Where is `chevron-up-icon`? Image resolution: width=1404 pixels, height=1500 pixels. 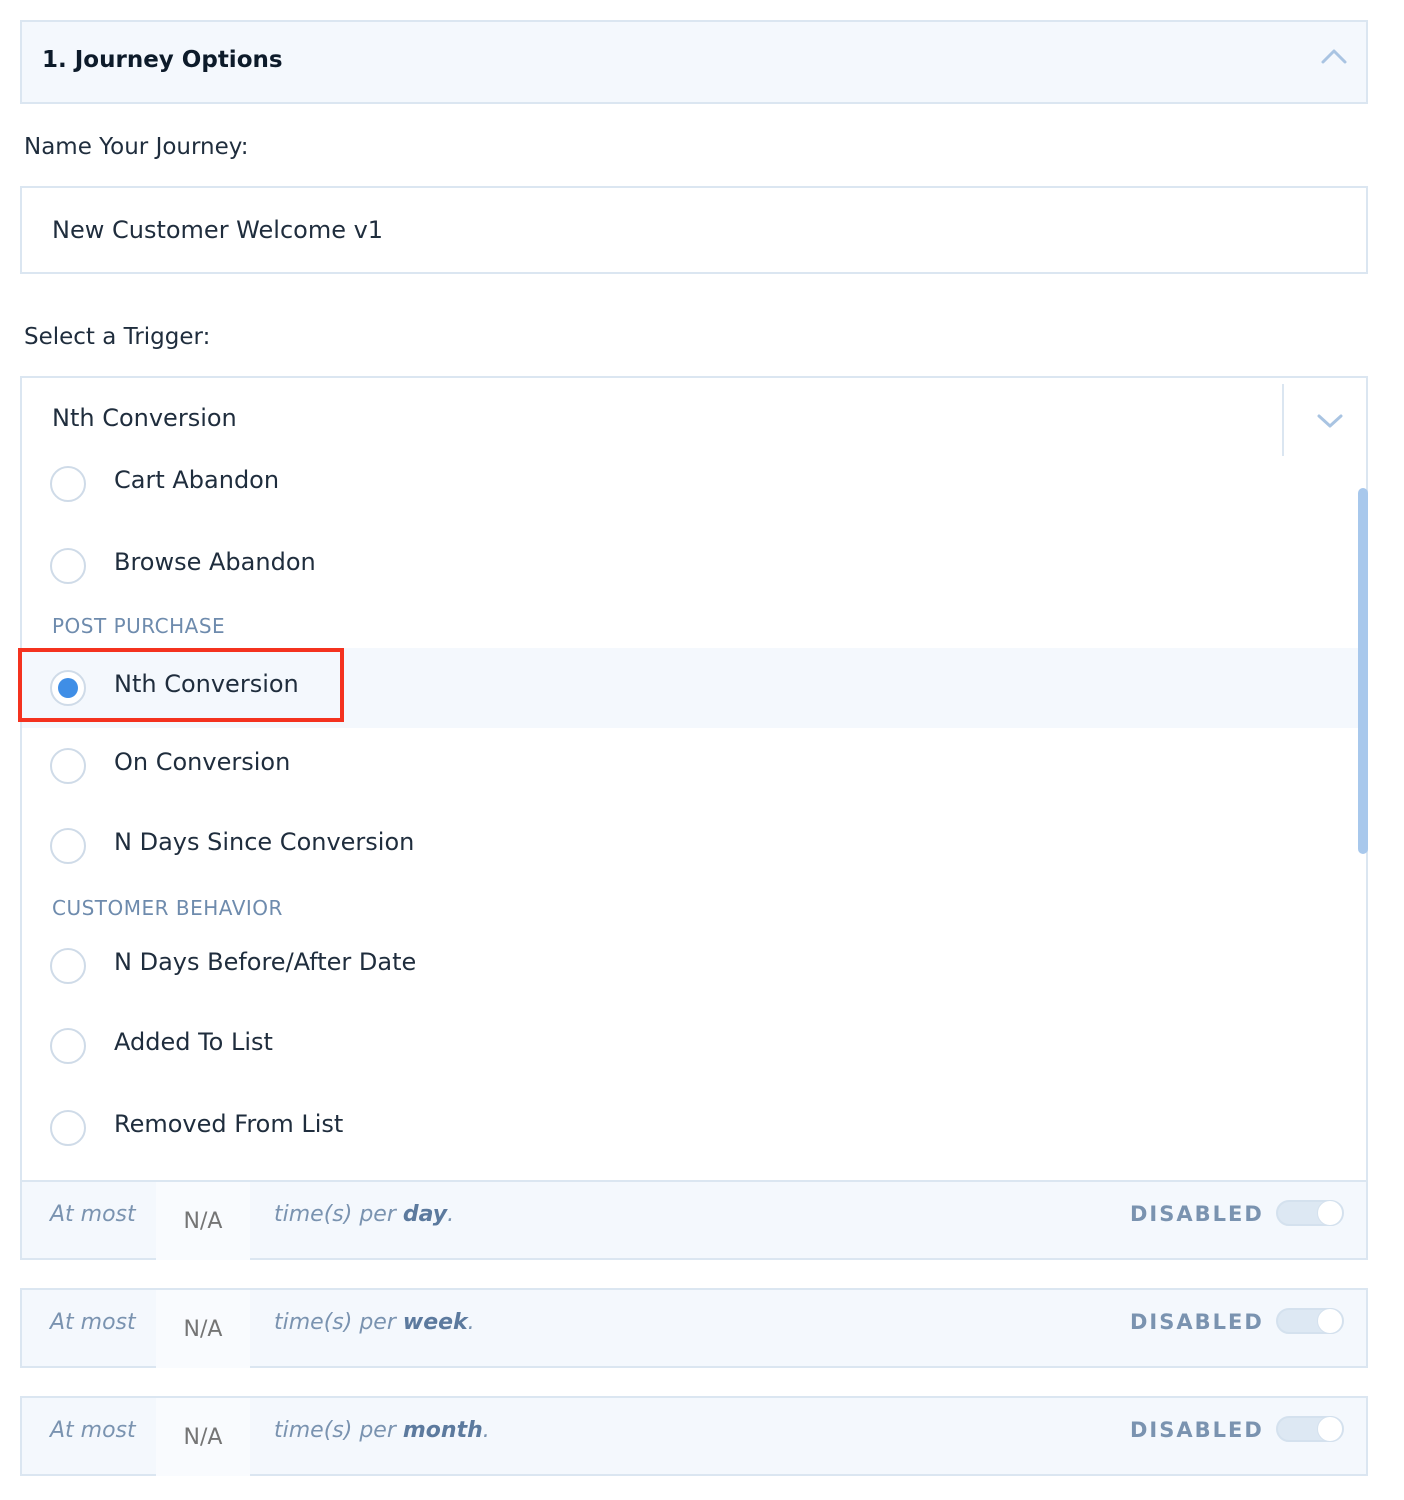 chevron-up-icon is located at coordinates (1334, 56).